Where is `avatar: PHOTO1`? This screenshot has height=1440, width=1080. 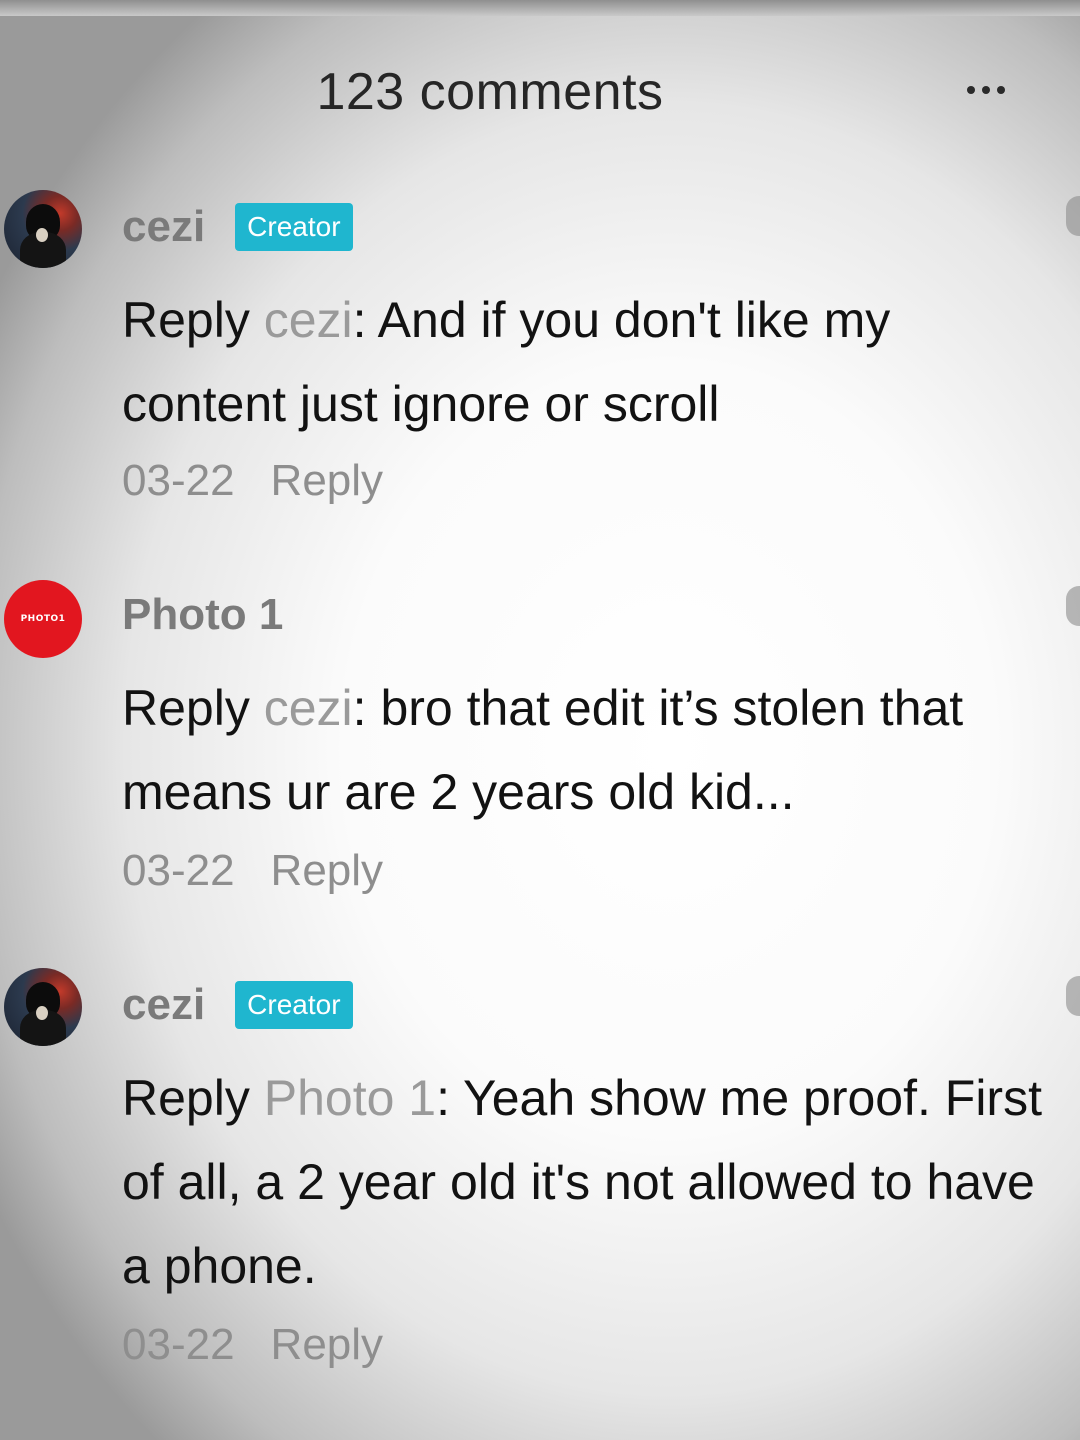 avatar: PHOTO1 is located at coordinates (43, 619).